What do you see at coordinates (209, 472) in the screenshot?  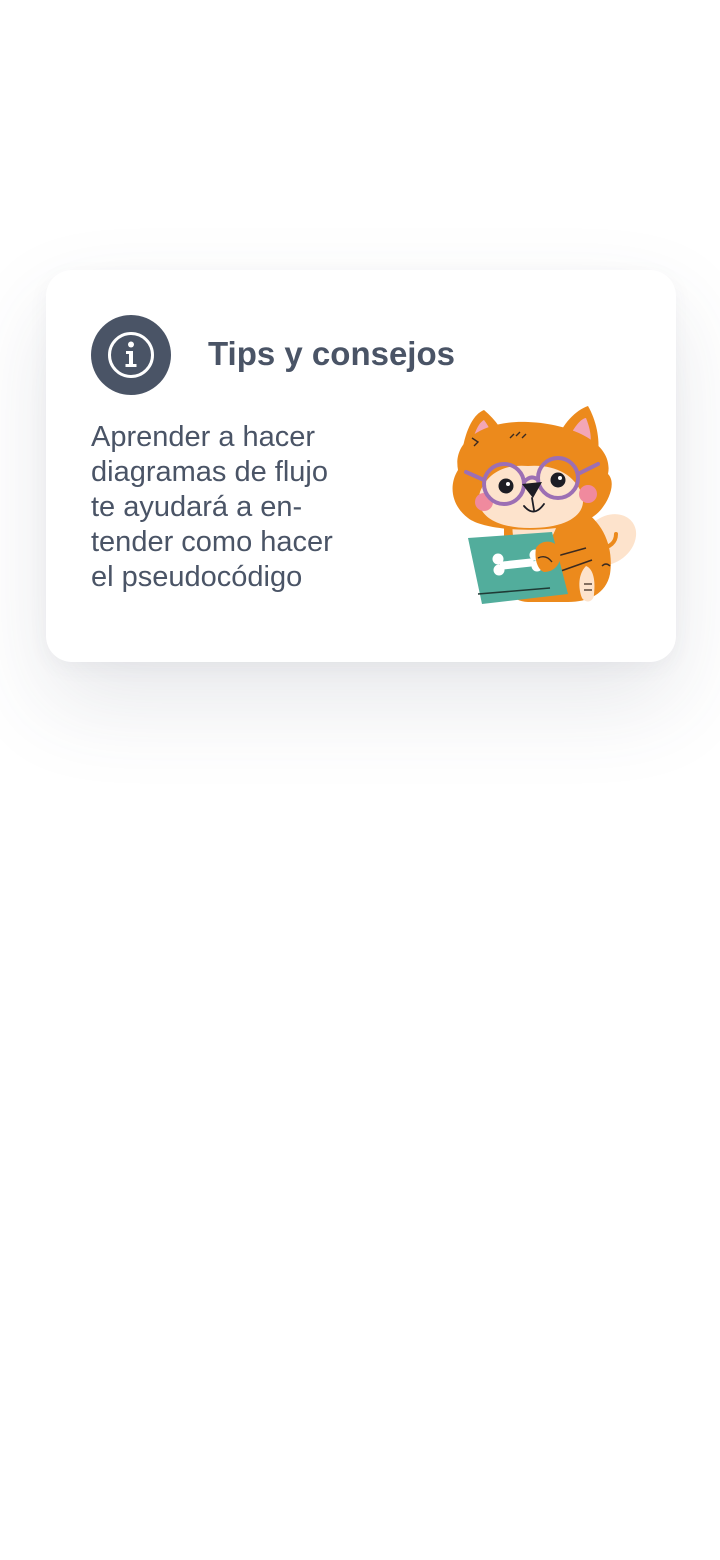 I see `body-line: diagramas de flujo` at bounding box center [209, 472].